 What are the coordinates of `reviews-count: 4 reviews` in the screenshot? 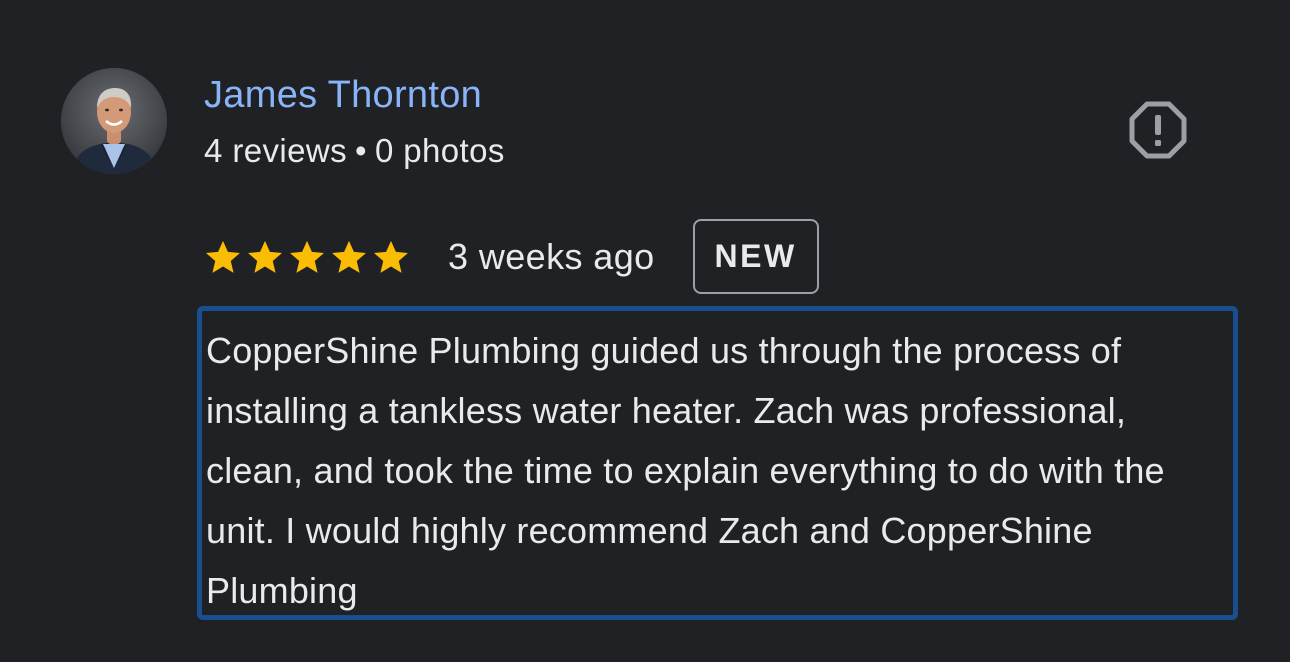 It's located at (275, 150).